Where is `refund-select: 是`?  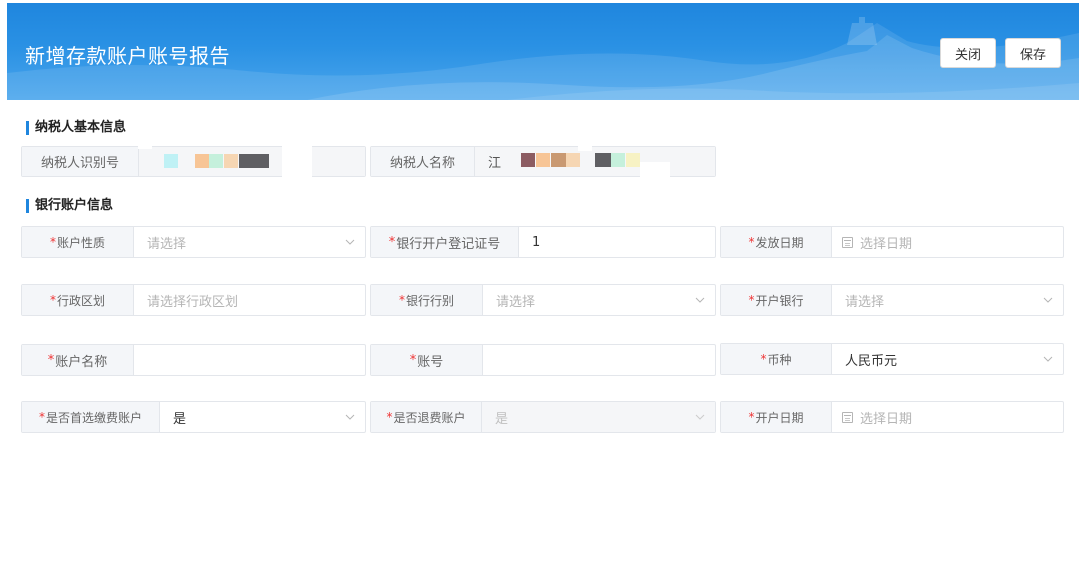 refund-select: 是 is located at coordinates (598, 417).